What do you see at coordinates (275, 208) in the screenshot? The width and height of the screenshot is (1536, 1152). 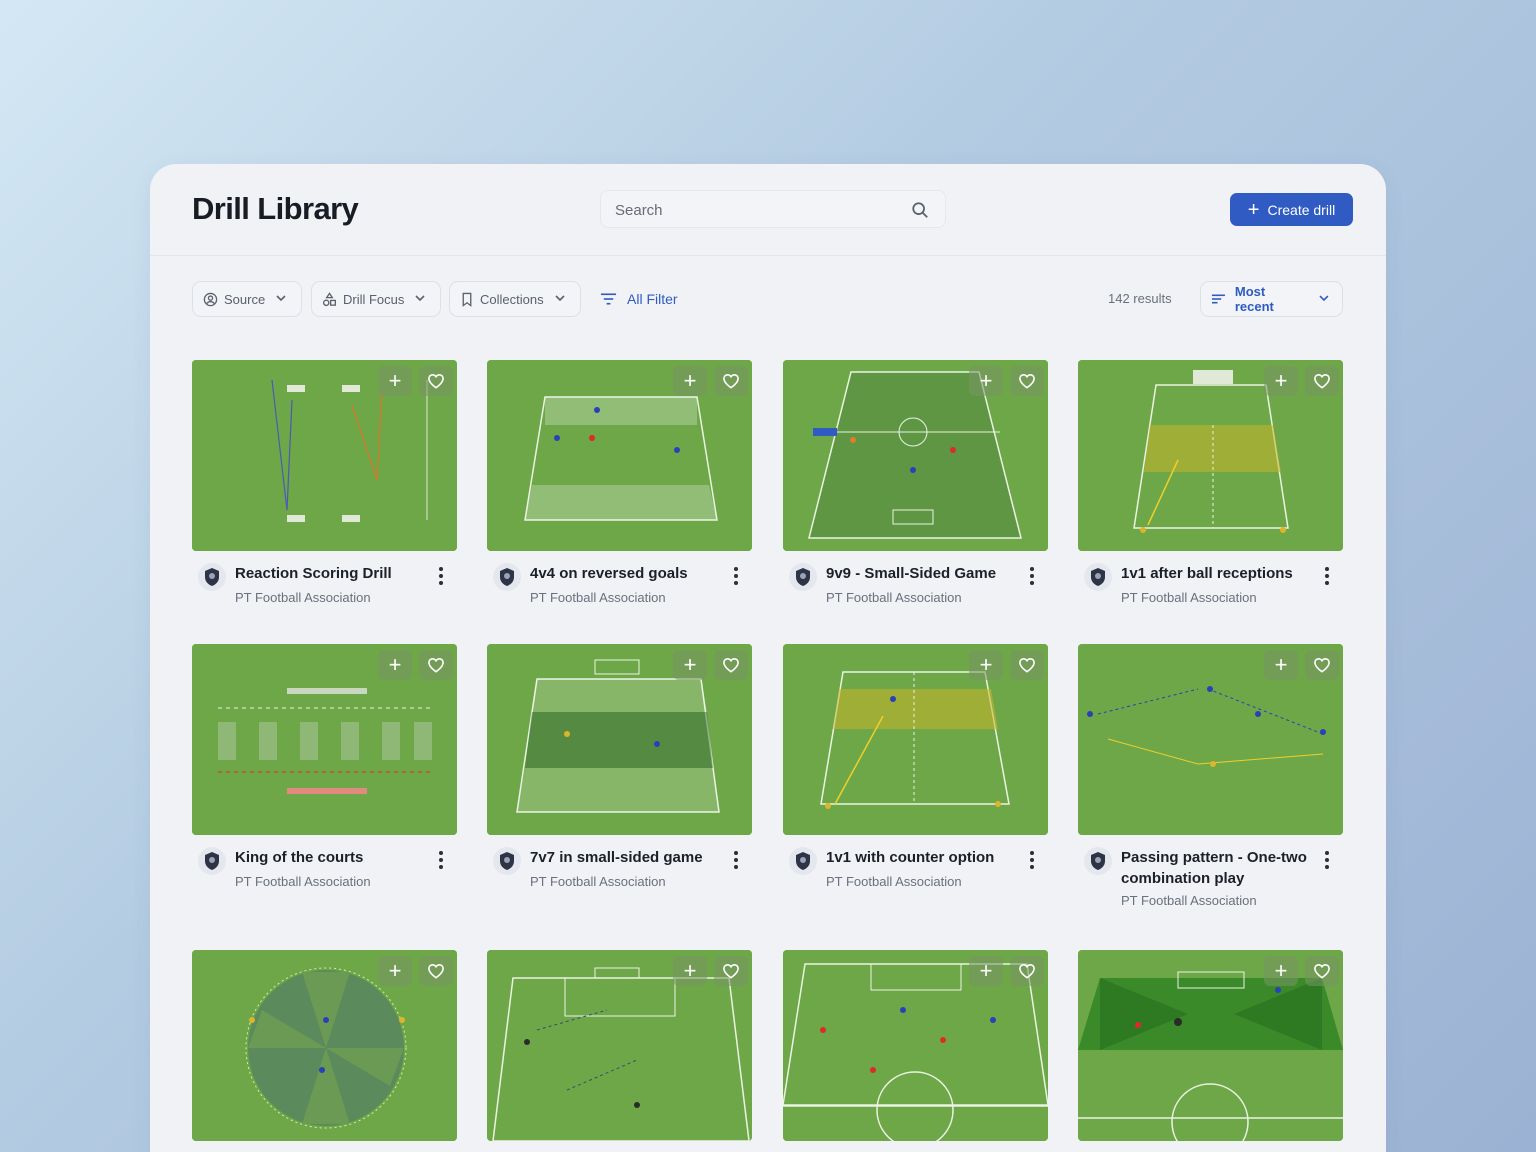 I see `page-title: Drill Library` at bounding box center [275, 208].